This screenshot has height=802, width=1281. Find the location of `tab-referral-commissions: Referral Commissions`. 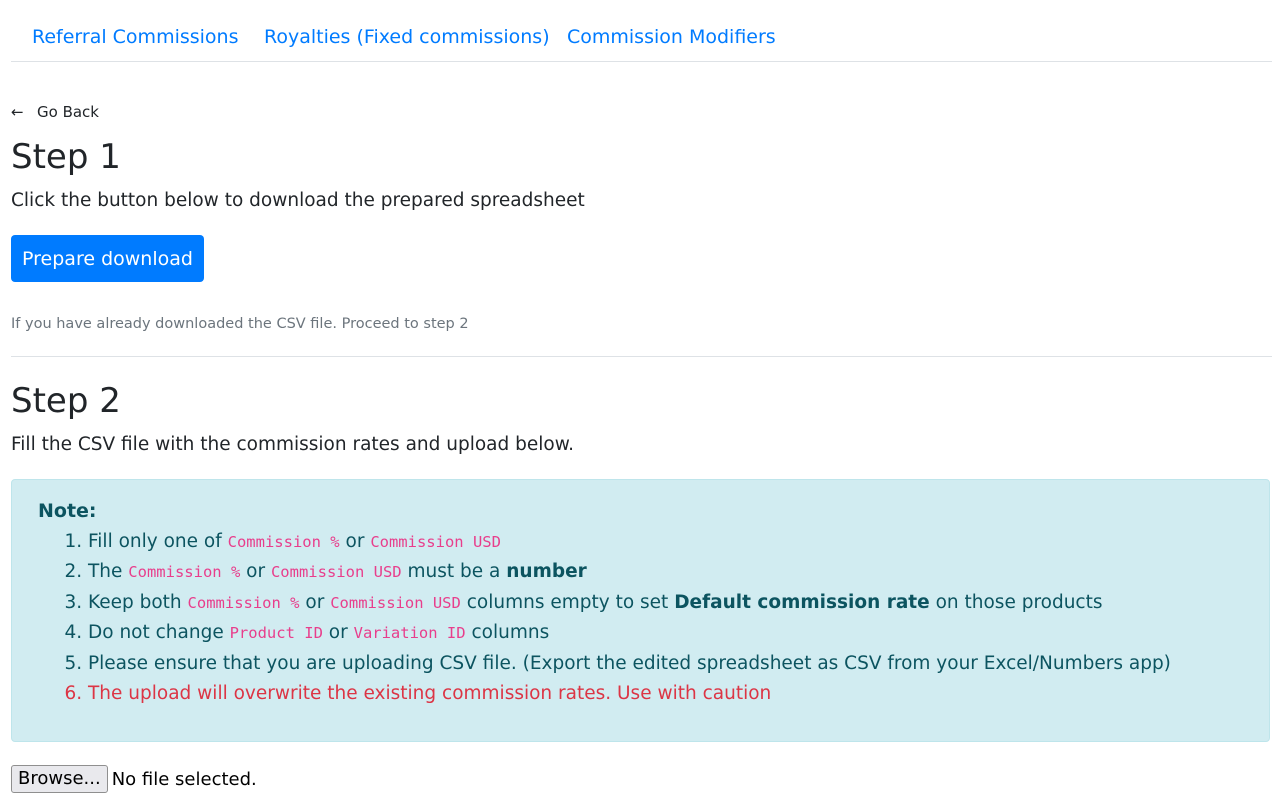

tab-referral-commissions: Referral Commissions is located at coordinates (135, 37).